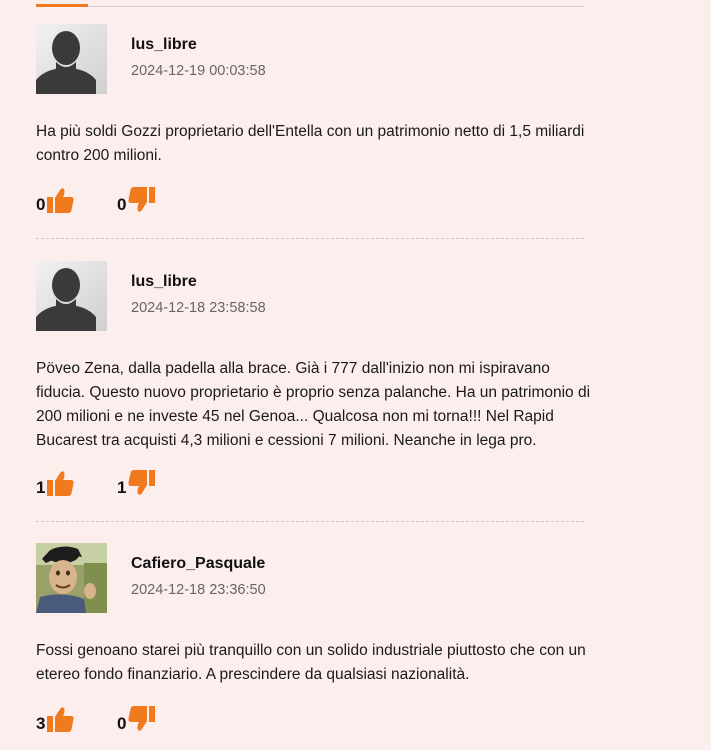 This screenshot has width=711, height=750. Describe the element at coordinates (198, 308) in the screenshot. I see `comment-date: 2024-12-18 23:58:58` at that location.